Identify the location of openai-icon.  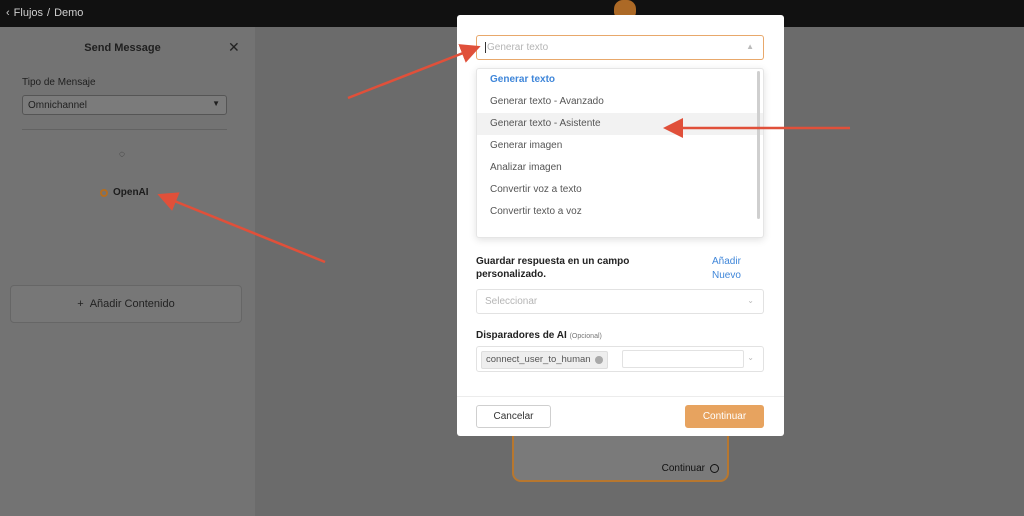
(104, 192).